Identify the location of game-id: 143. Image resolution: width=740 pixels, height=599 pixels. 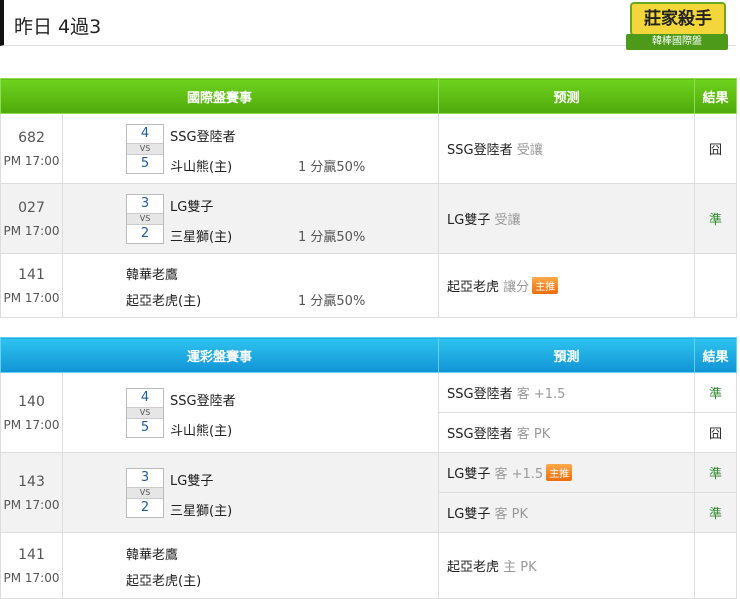
(31, 481).